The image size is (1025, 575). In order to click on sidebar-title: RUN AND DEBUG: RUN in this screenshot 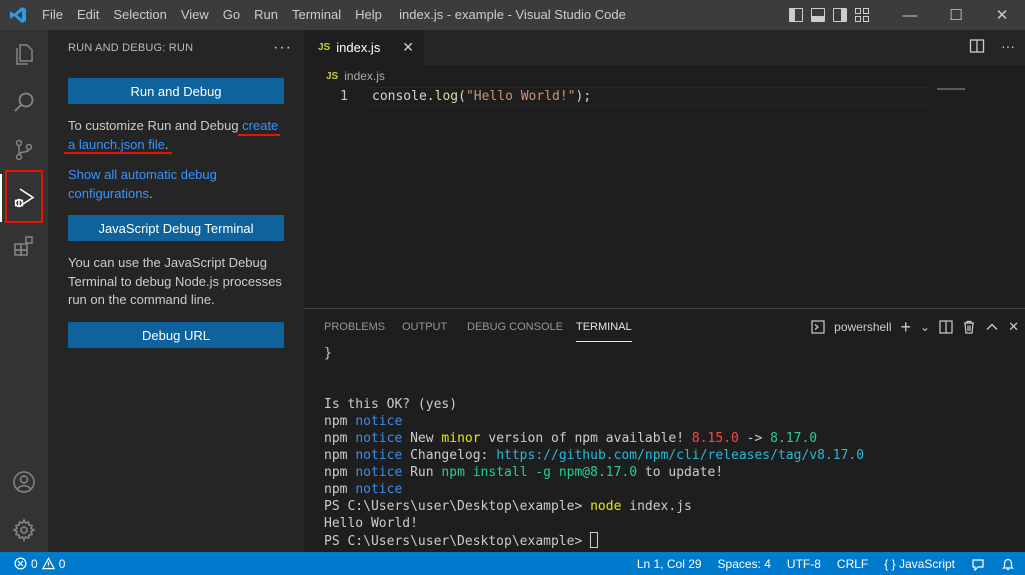, I will do `click(131, 47)`.